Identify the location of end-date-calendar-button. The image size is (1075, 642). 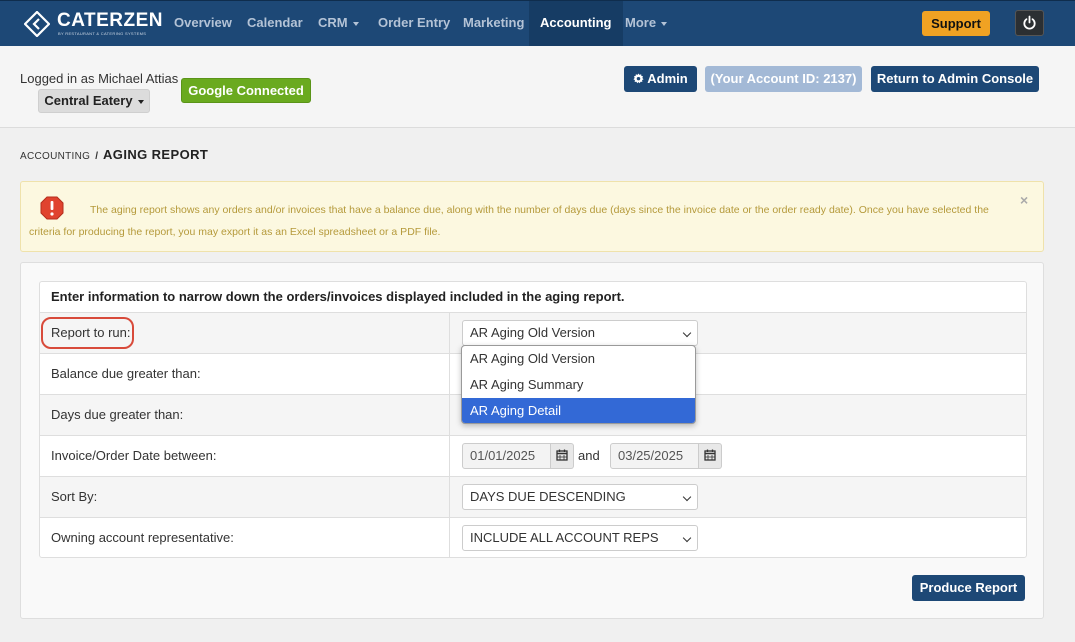
(710, 456).